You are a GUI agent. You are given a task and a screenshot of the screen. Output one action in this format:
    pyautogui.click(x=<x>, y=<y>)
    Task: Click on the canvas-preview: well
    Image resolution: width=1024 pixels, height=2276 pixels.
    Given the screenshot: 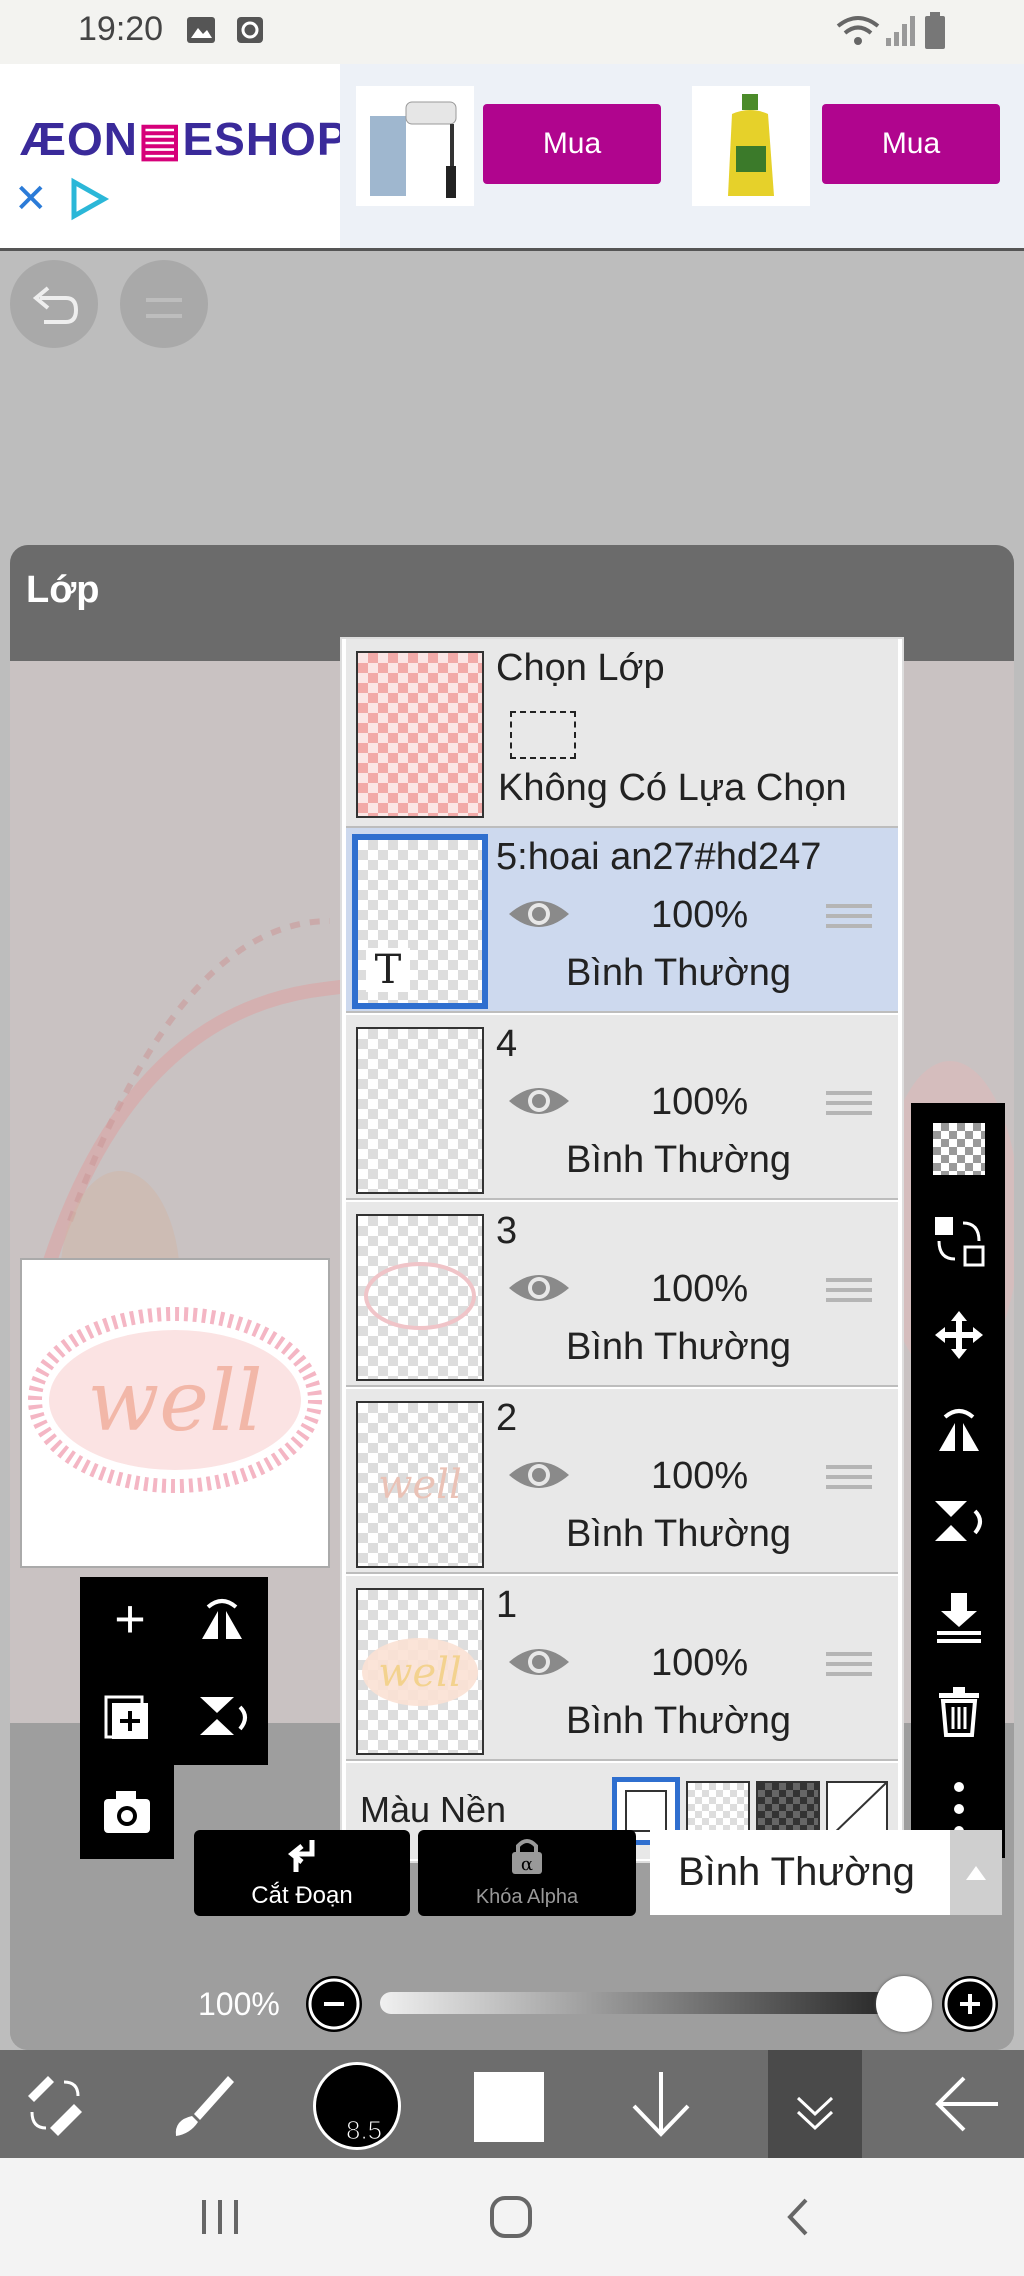 What is the action you would take?
    pyautogui.click(x=175, y=1413)
    